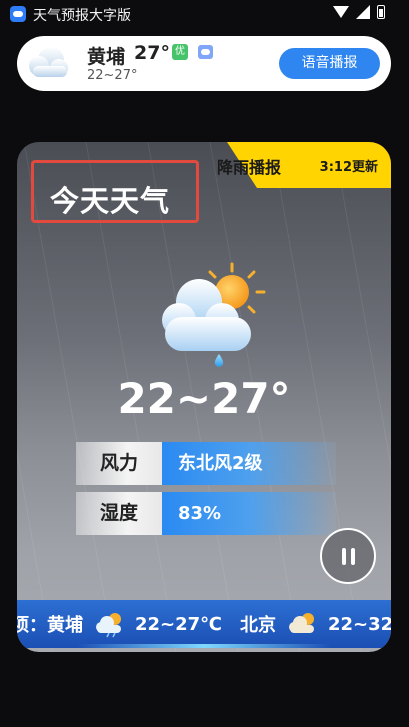 This screenshot has width=409, height=727. What do you see at coordinates (32, 625) in the screenshot?
I see `ticker-prefix: 项：` at bounding box center [32, 625].